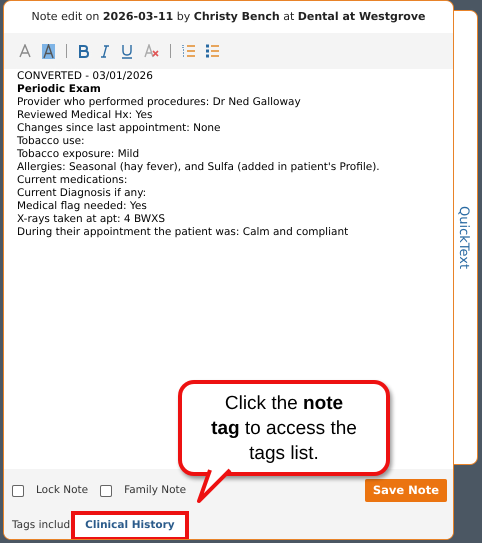 The image size is (482, 543). Describe the element at coordinates (155, 490) in the screenshot. I see `checkbox-label: Family Note` at that location.